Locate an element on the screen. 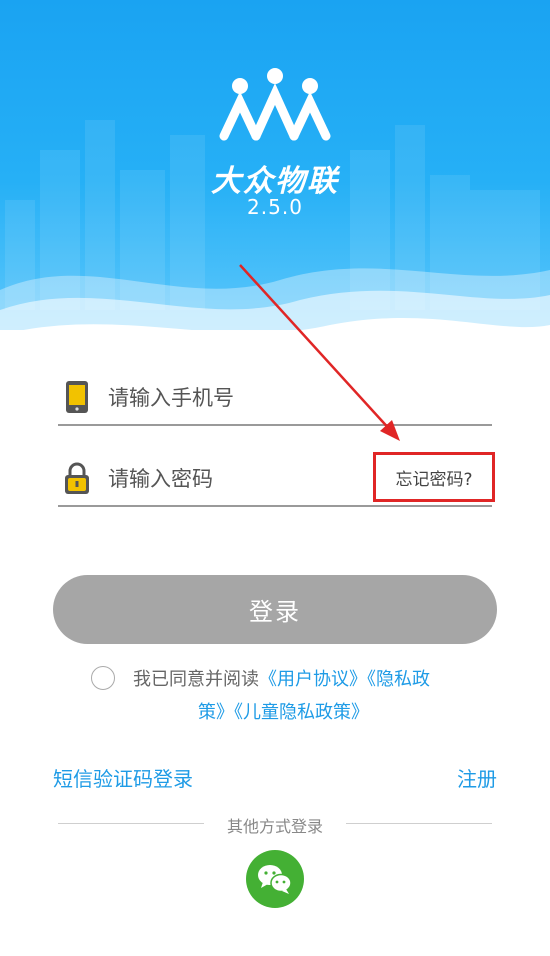  register-link: 注册 is located at coordinates (477, 777).